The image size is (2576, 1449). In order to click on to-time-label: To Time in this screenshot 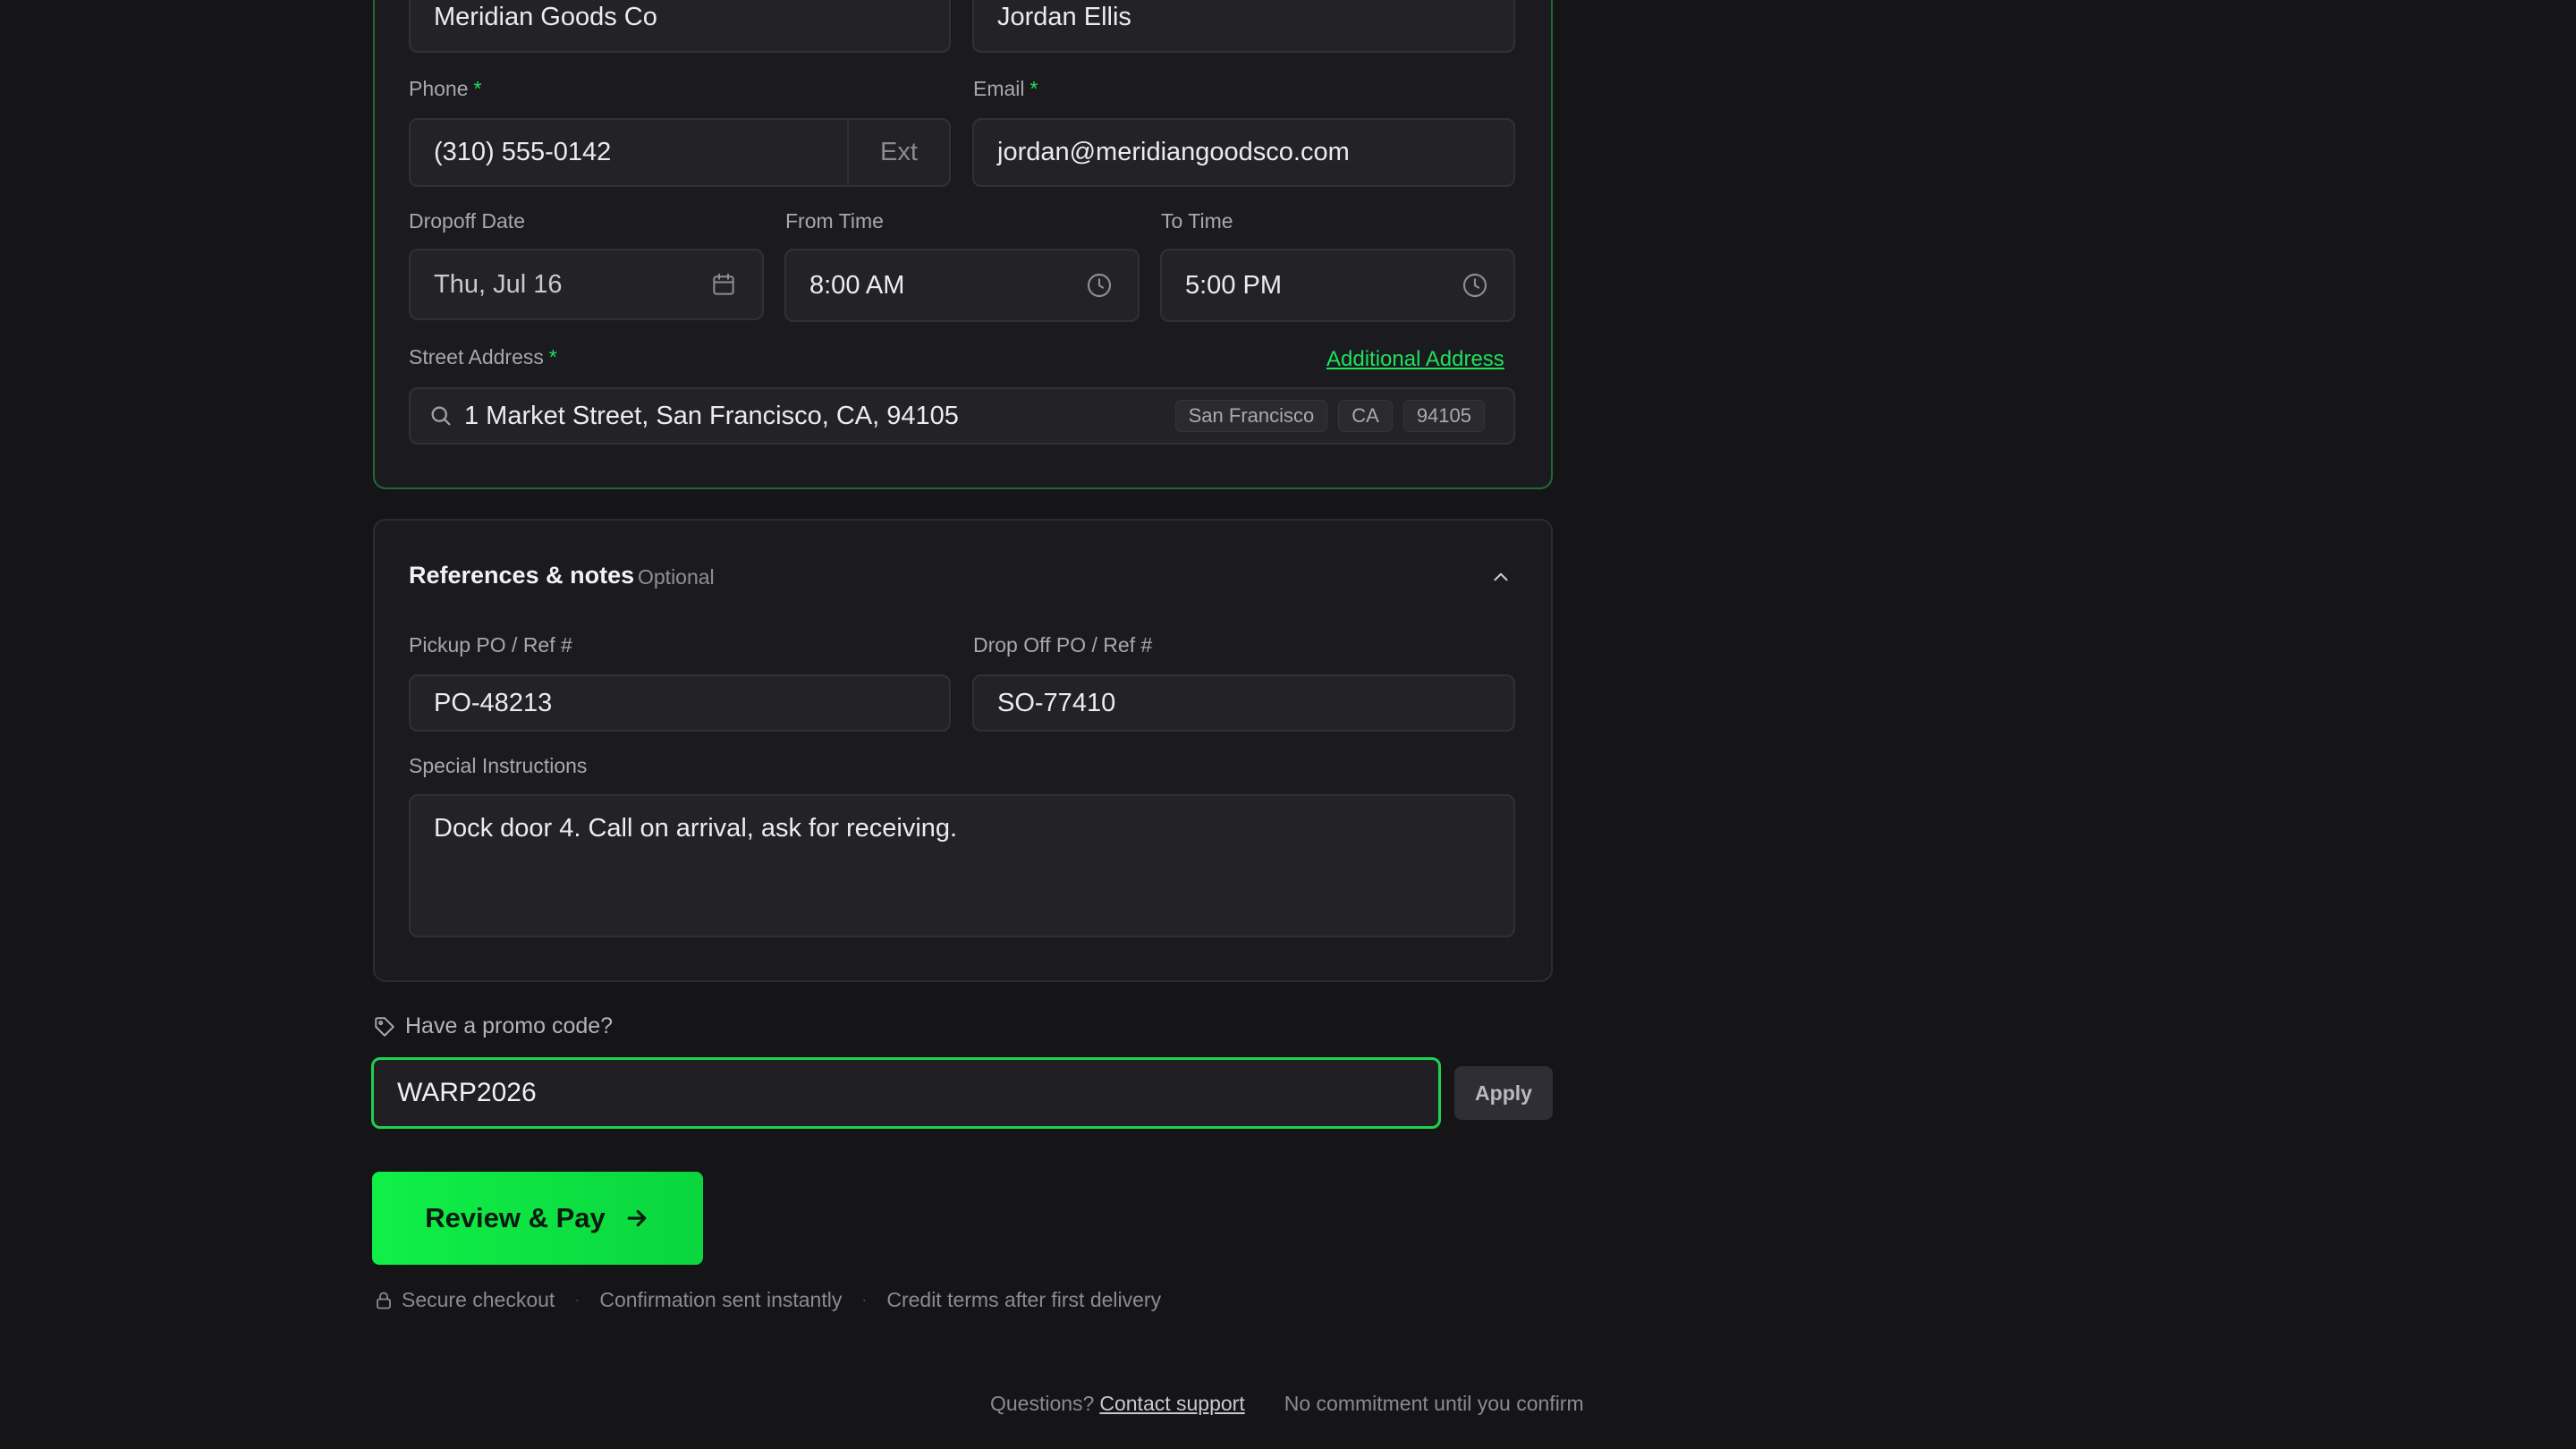, I will do `click(1197, 221)`.